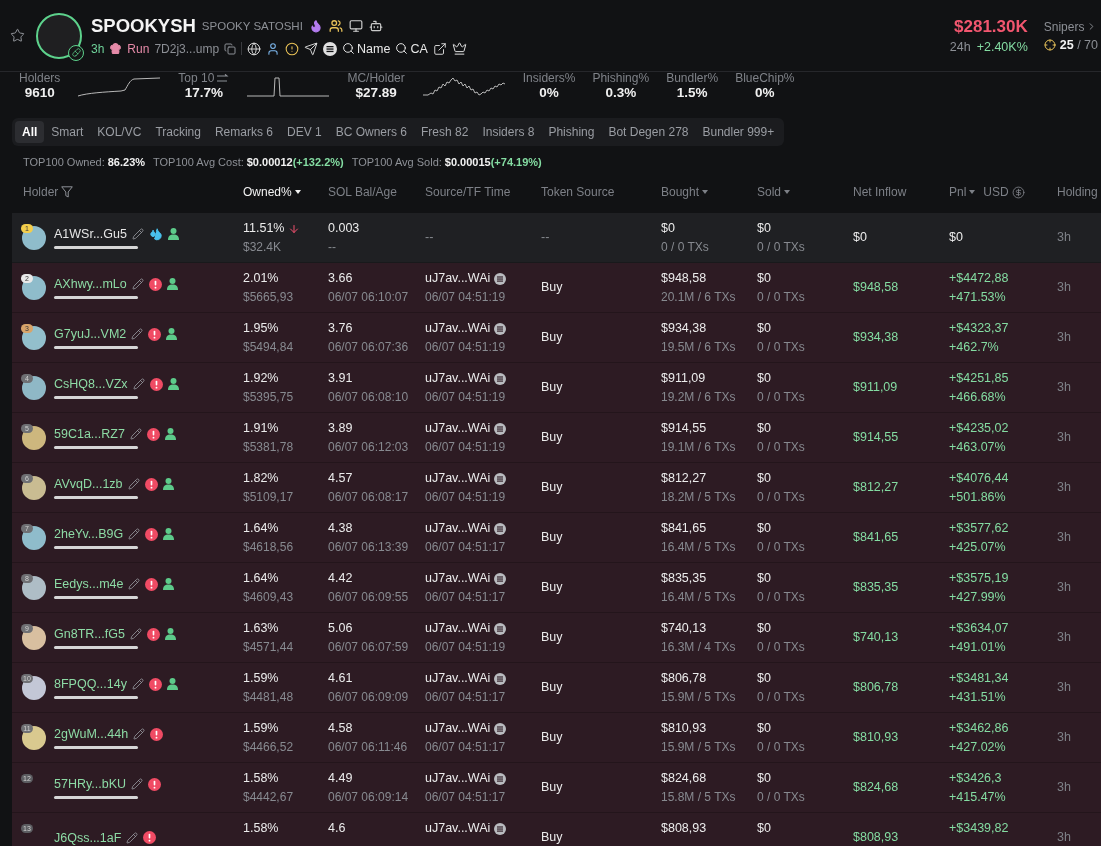 The image size is (1101, 846). Describe the element at coordinates (411, 48) in the screenshot. I see `search-button: CA` at that location.